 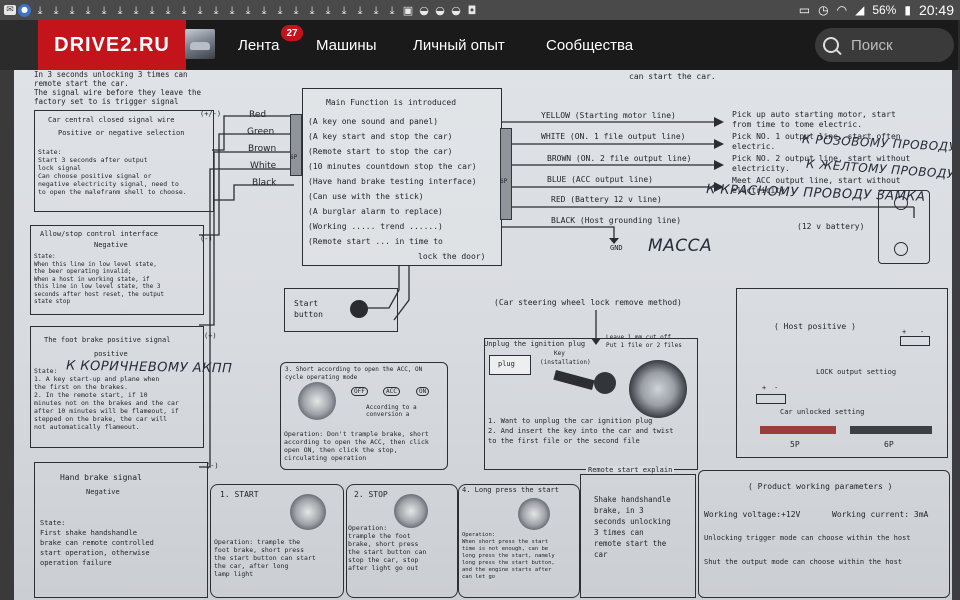 I want to click on search-box, so click(x=884, y=45).